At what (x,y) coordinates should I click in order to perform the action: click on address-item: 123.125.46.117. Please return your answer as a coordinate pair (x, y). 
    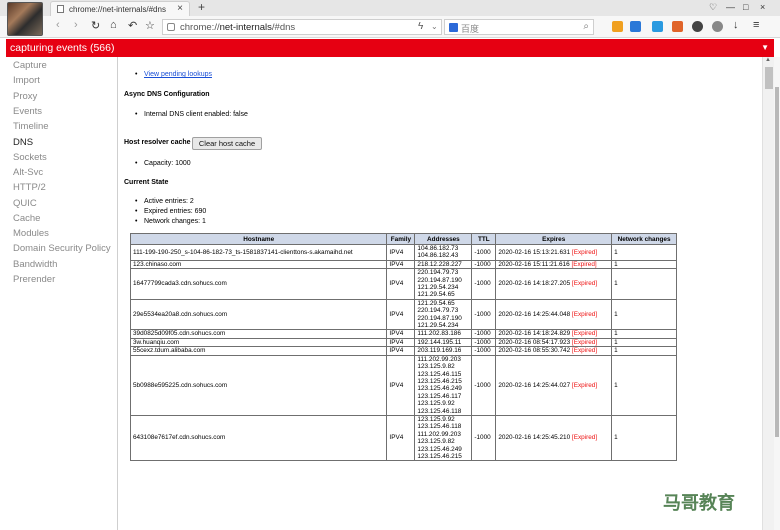
    Looking at the image, I should click on (439, 396).